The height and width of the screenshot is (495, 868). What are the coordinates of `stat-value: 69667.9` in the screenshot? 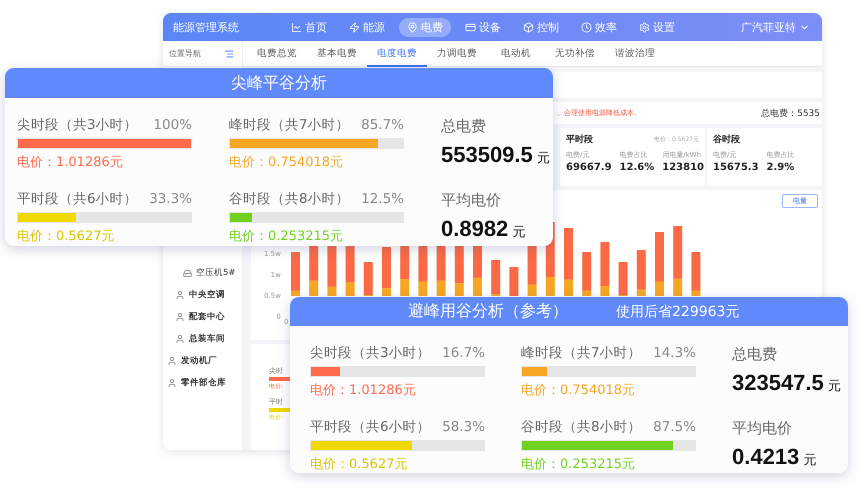 It's located at (589, 167).